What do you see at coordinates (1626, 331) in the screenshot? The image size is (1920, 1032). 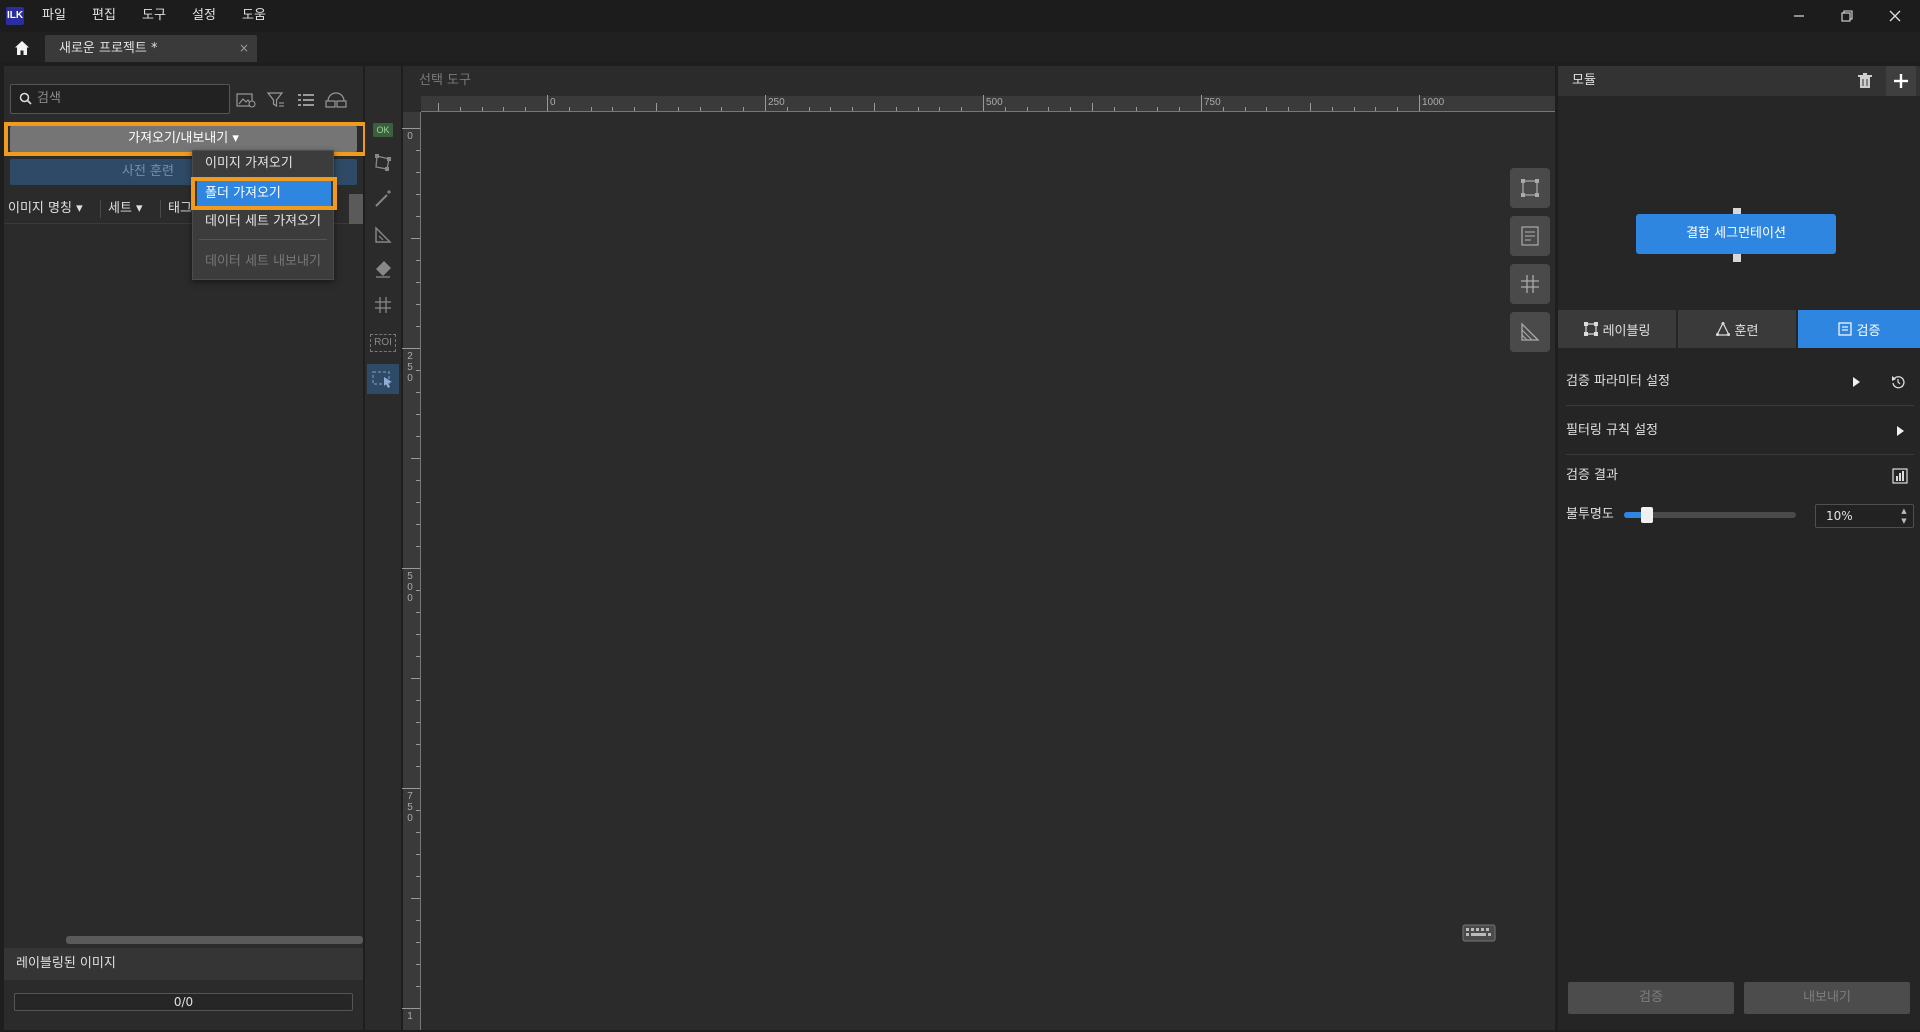 I see `tab-labeling-label: 레이블링` at bounding box center [1626, 331].